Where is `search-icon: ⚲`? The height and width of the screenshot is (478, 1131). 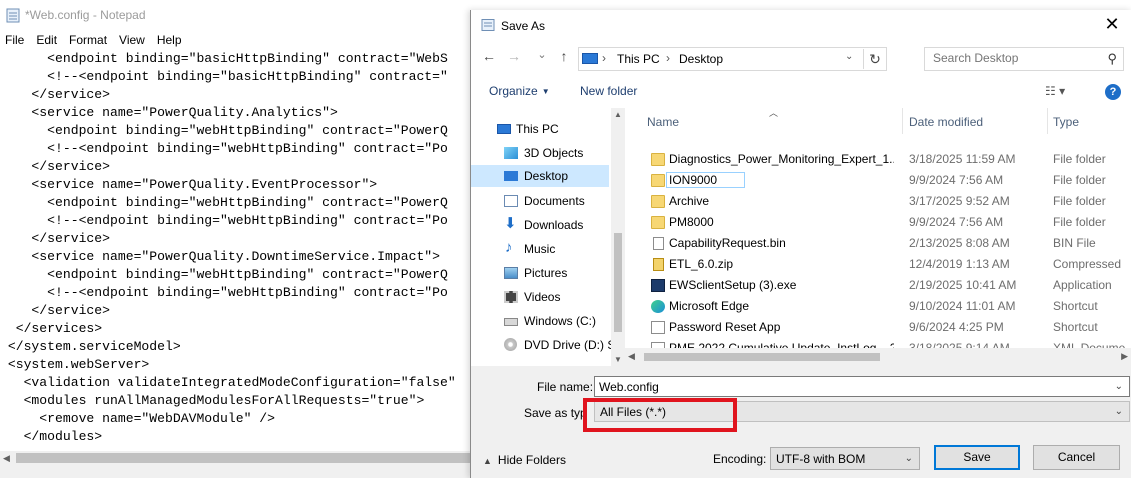 search-icon: ⚲ is located at coordinates (1112, 58).